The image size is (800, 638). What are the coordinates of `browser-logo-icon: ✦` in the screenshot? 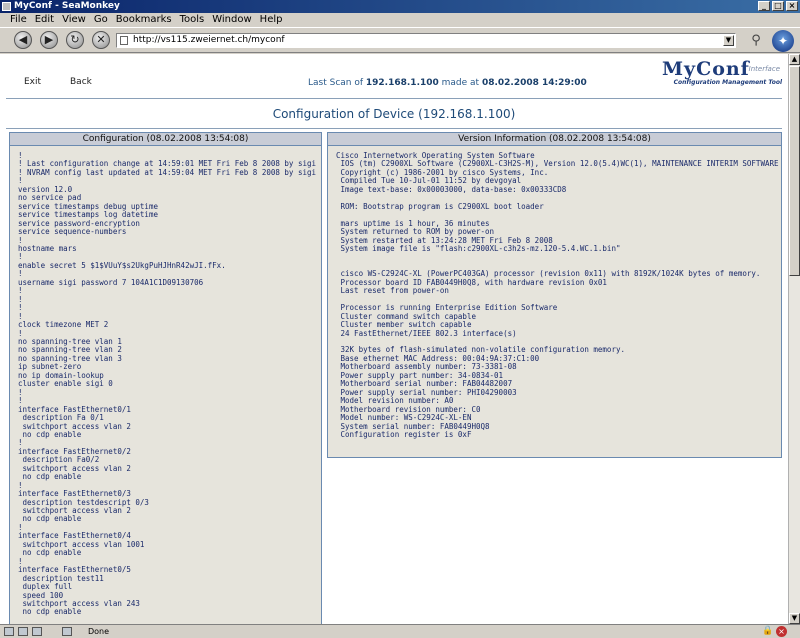 It's located at (783, 41).